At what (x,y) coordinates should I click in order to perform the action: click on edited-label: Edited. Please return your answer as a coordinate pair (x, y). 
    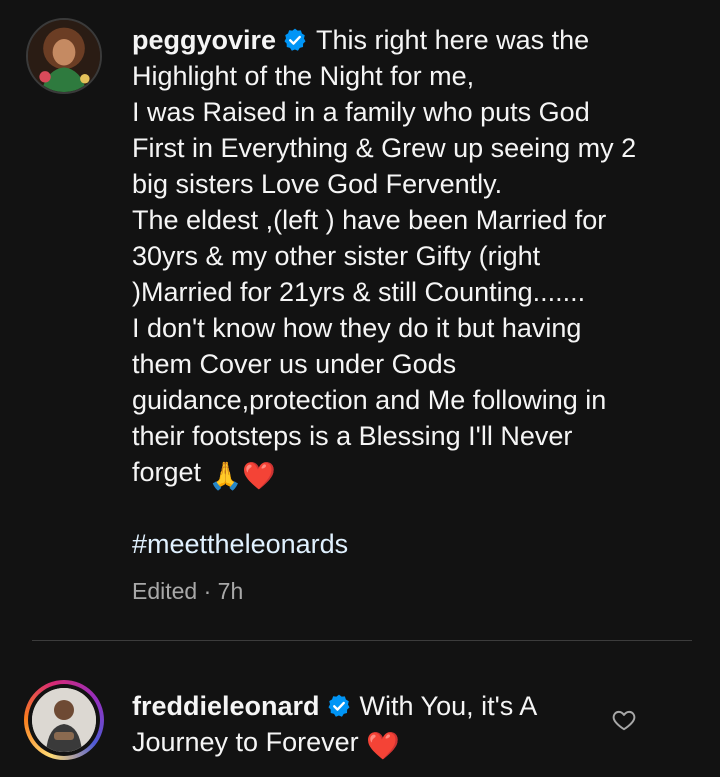
    Looking at the image, I should click on (165, 591).